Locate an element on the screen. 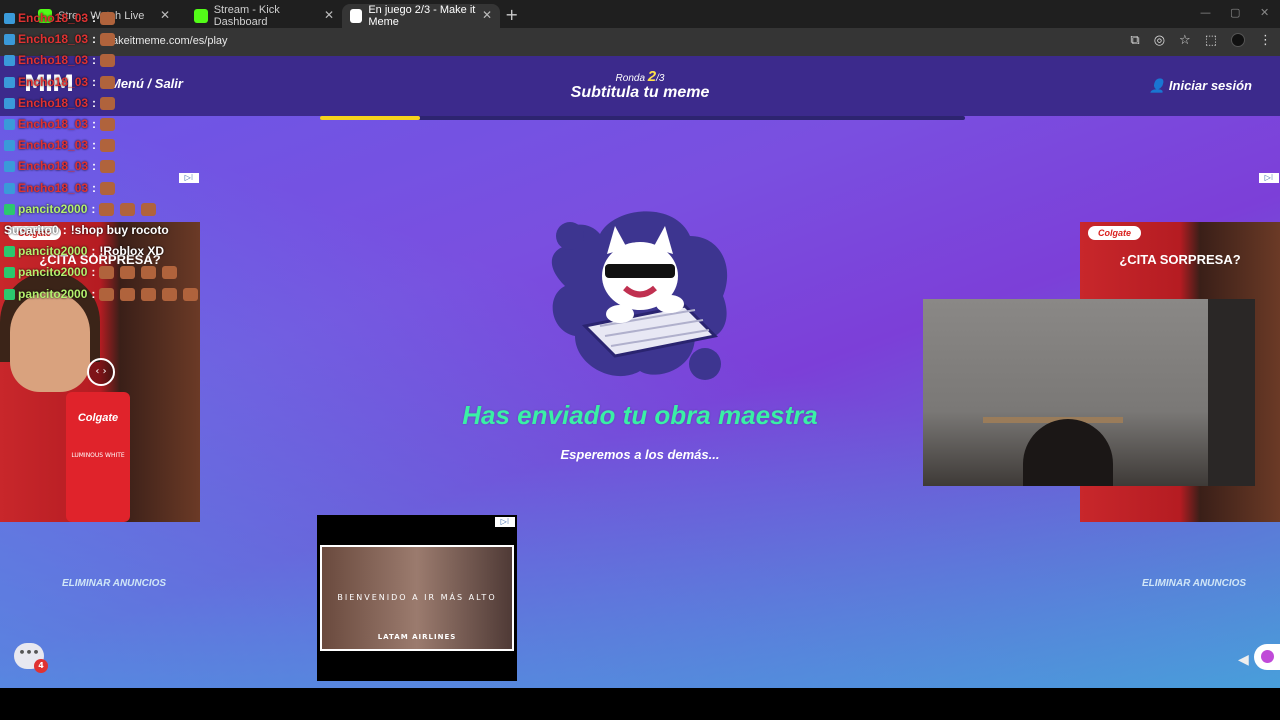 This screenshot has width=1280, height=720. maximize-icon: ▢ is located at coordinates (1235, 12).